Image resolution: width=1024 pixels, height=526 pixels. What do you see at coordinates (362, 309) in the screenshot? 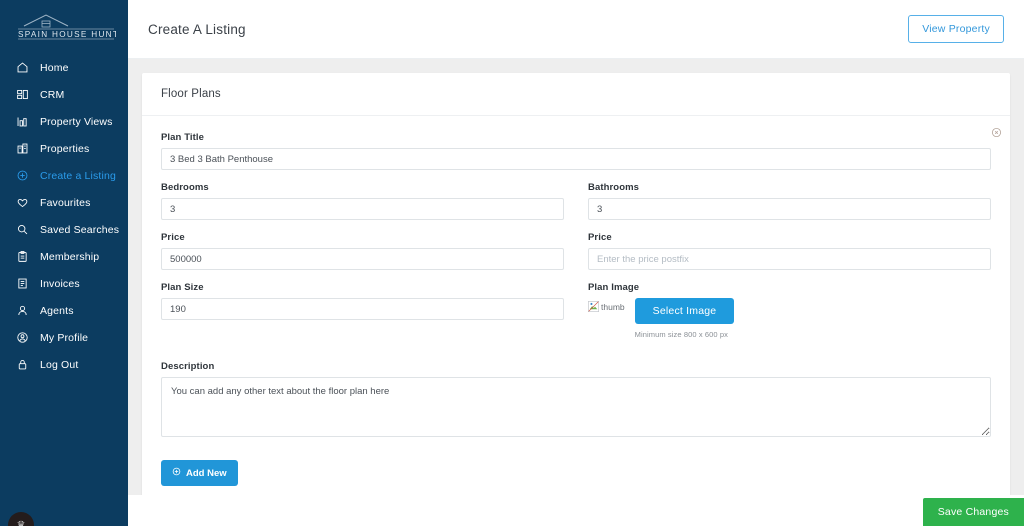
I see `plan-size-input` at bounding box center [362, 309].